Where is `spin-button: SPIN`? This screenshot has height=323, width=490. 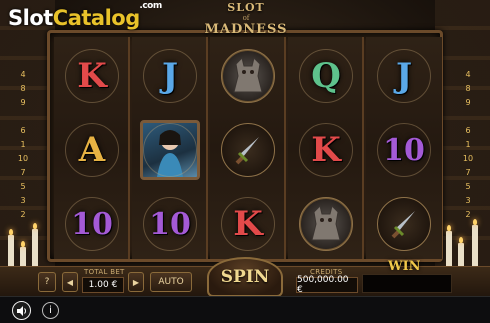
spin-button: SPIN is located at coordinates (245, 277).